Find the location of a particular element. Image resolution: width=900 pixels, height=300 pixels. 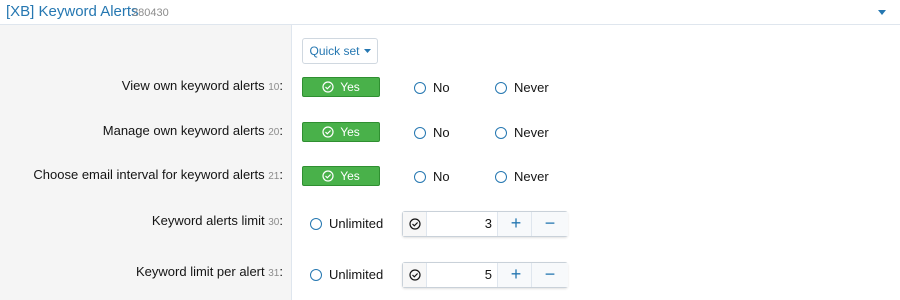

never-option-email-interval: Never is located at coordinates (522, 176).